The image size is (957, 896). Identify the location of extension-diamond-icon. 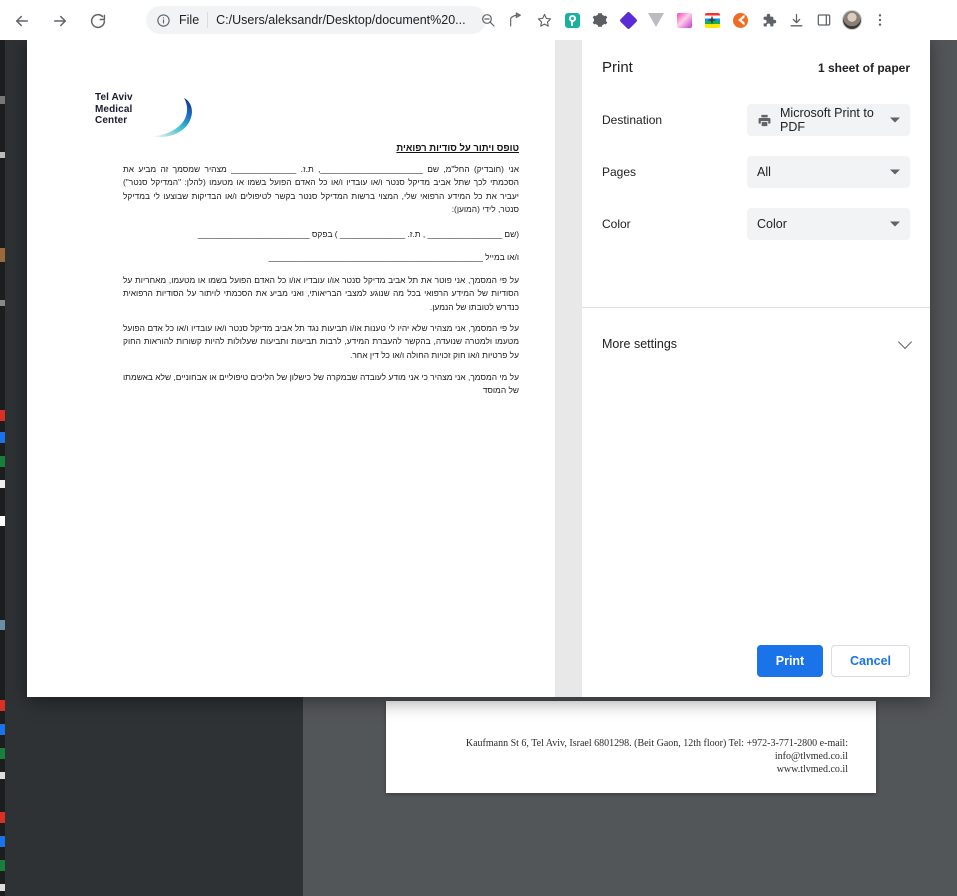
(628, 20).